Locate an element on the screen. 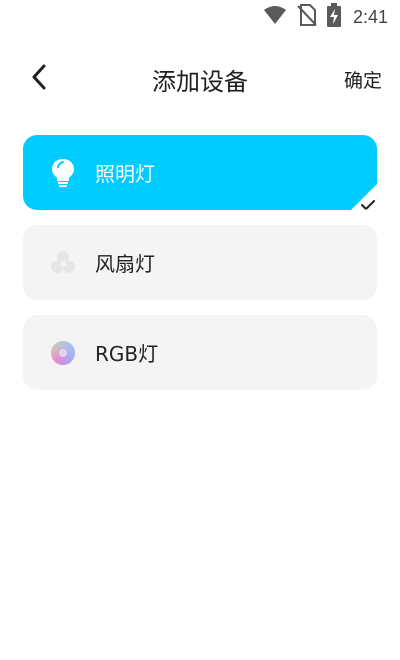  confirm-button: 确定 is located at coordinates (363, 79).